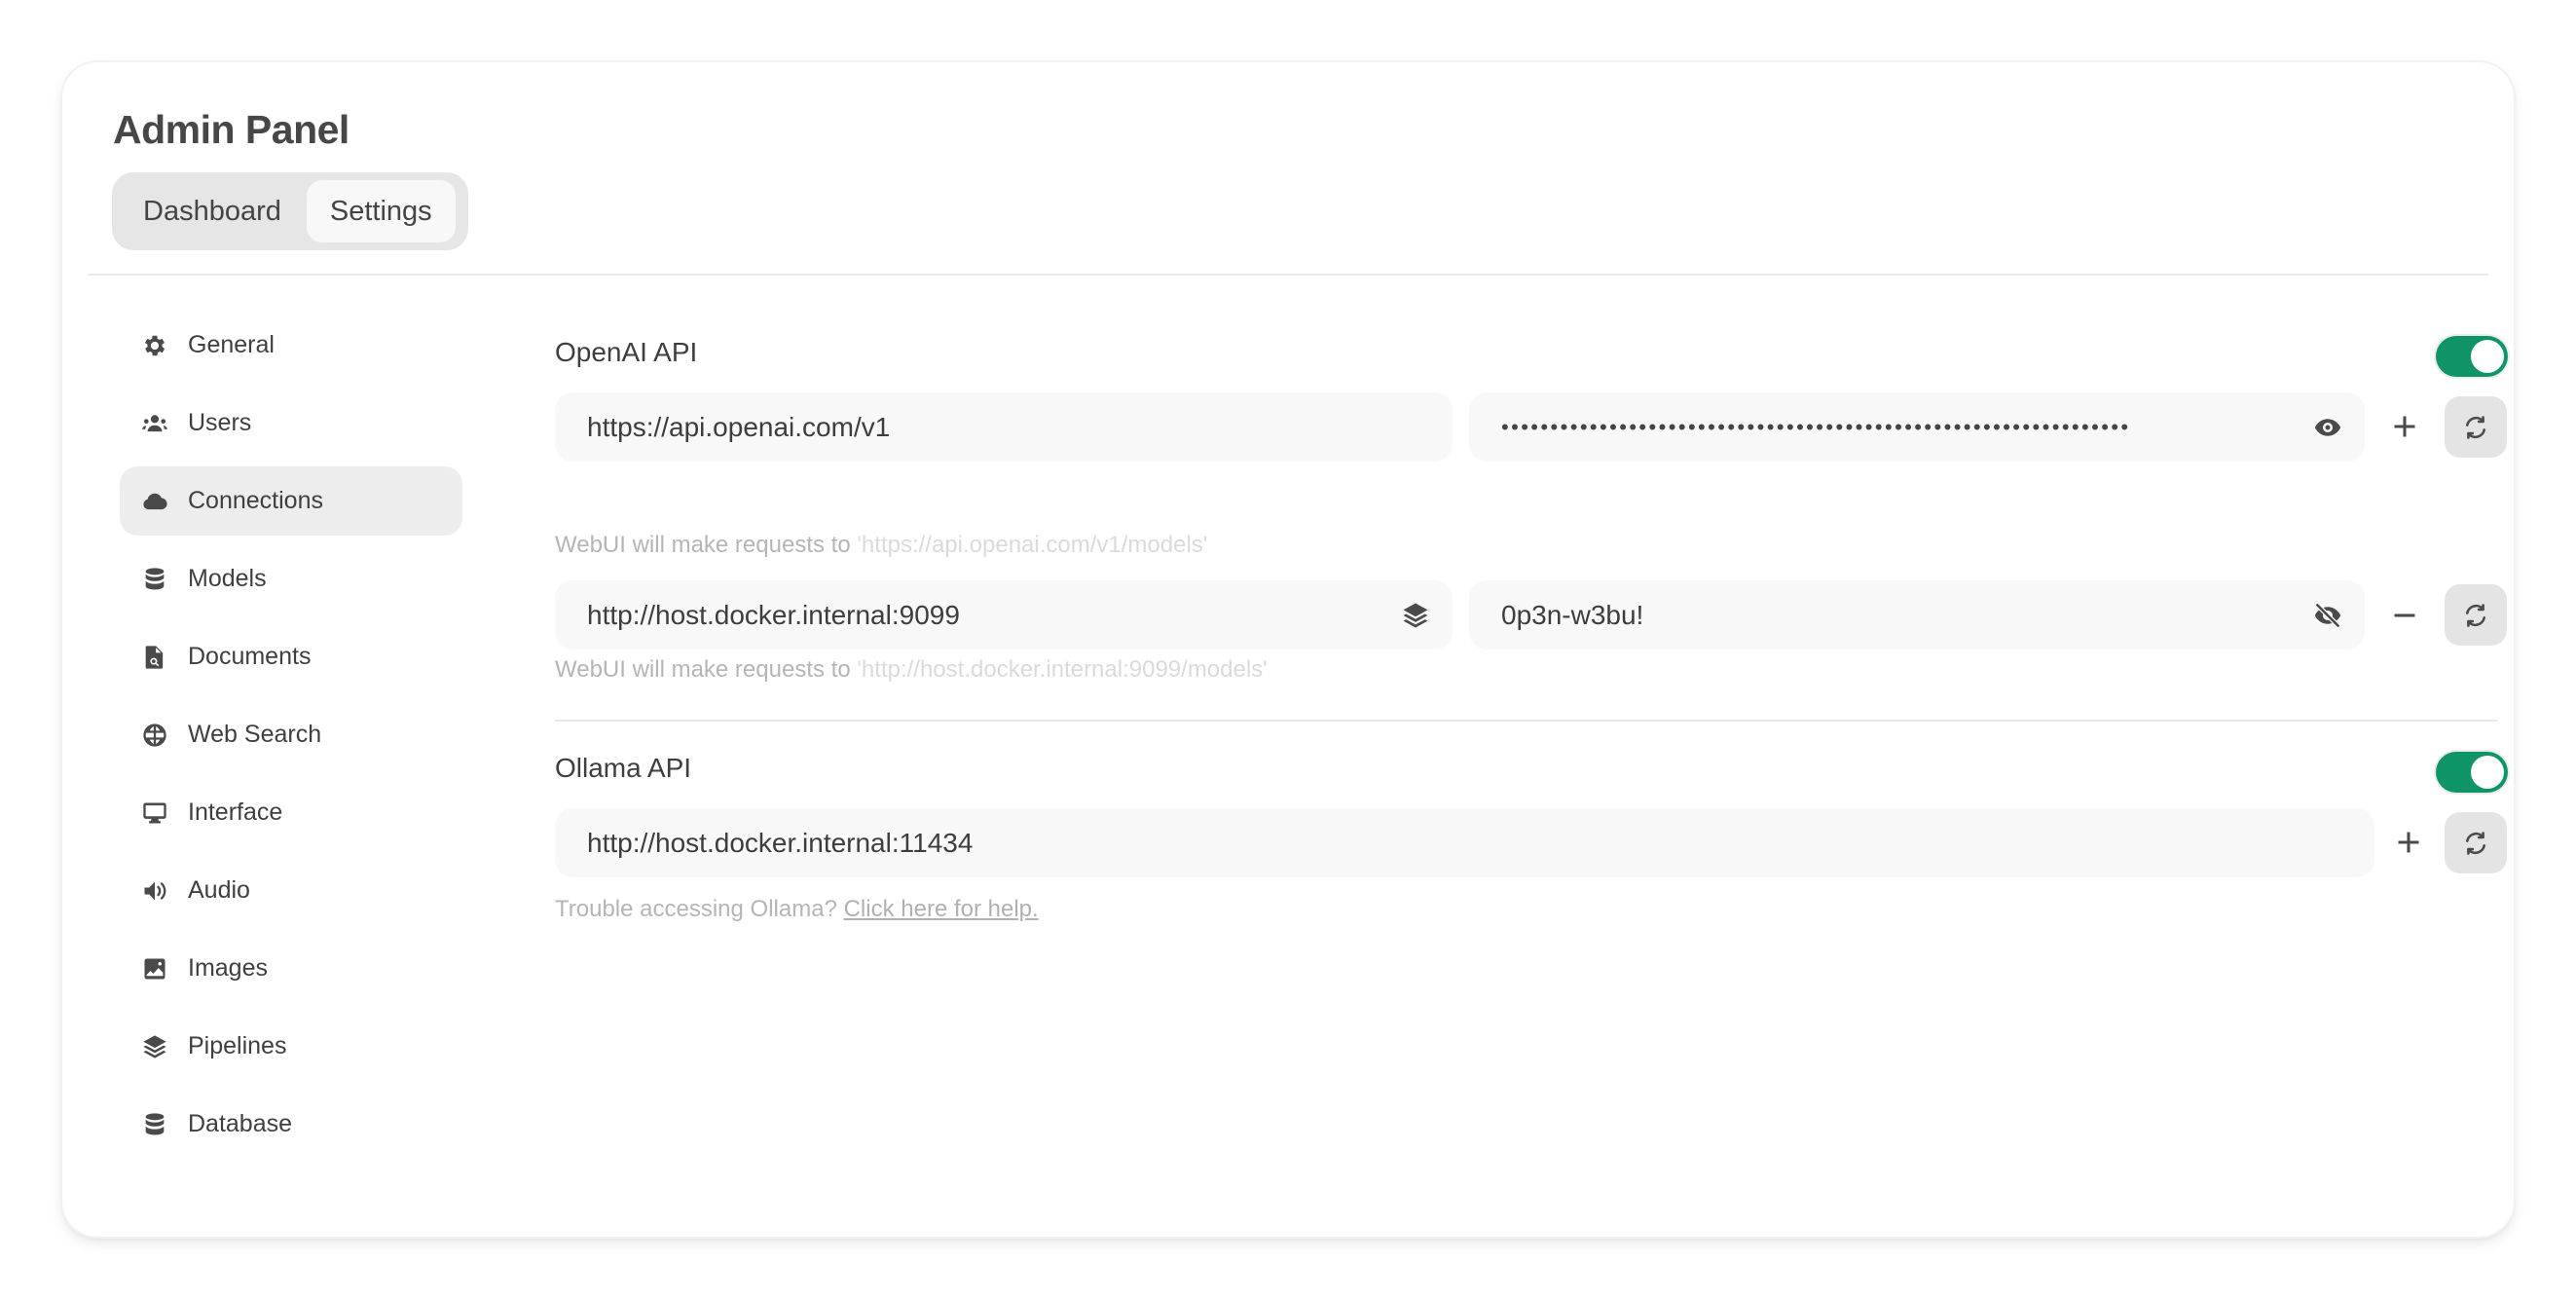 The width and height of the screenshot is (2576, 1299). What do you see at coordinates (154, 657) in the screenshot?
I see `document-search-icon` at bounding box center [154, 657].